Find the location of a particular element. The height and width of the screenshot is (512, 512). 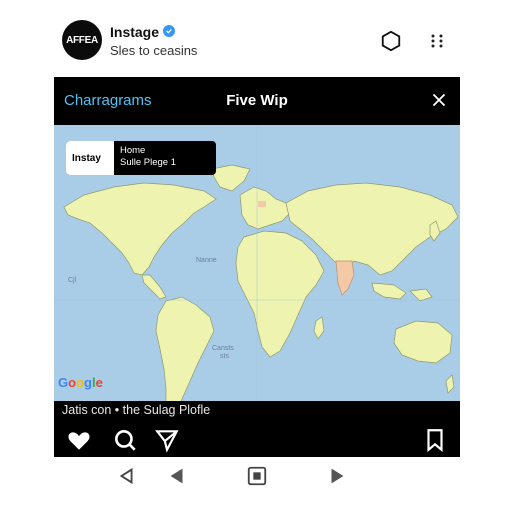

map-popup: Instay Home Sulle Plege 1 is located at coordinates (141, 158).